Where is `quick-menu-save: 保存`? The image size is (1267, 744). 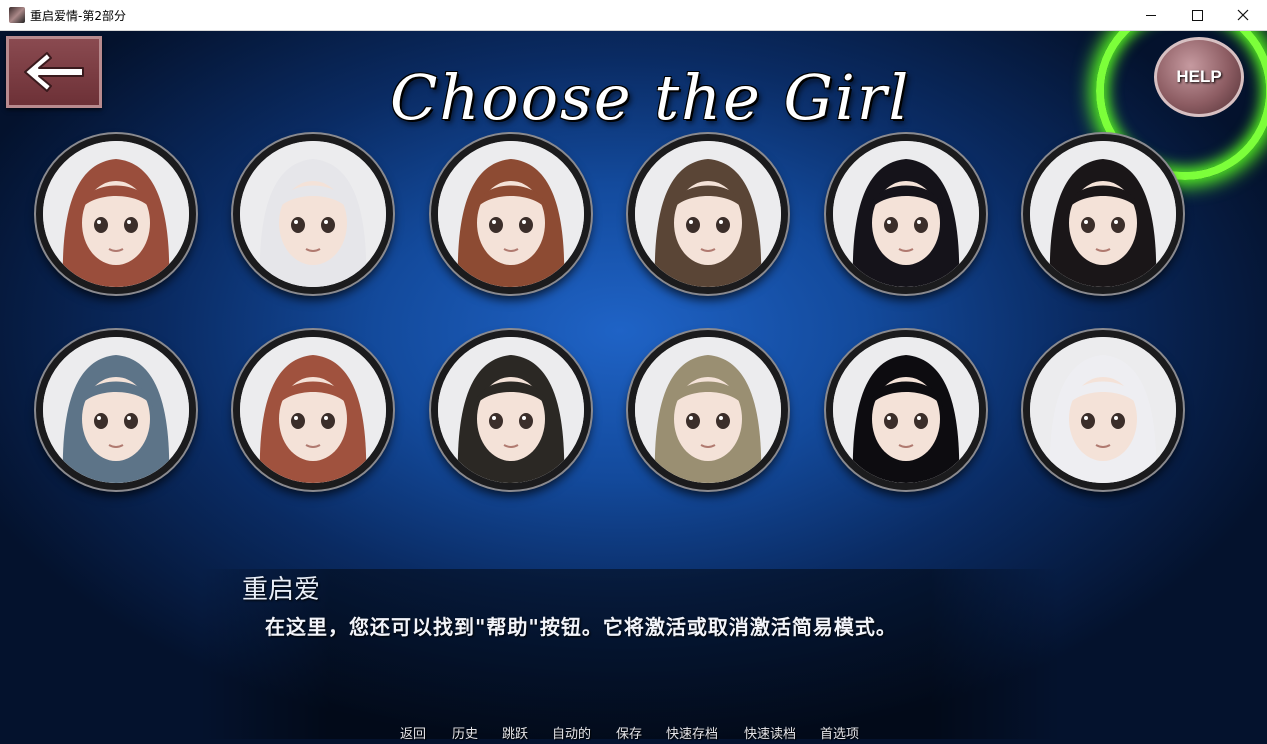
quick-menu-save: 保存 is located at coordinates (629, 732).